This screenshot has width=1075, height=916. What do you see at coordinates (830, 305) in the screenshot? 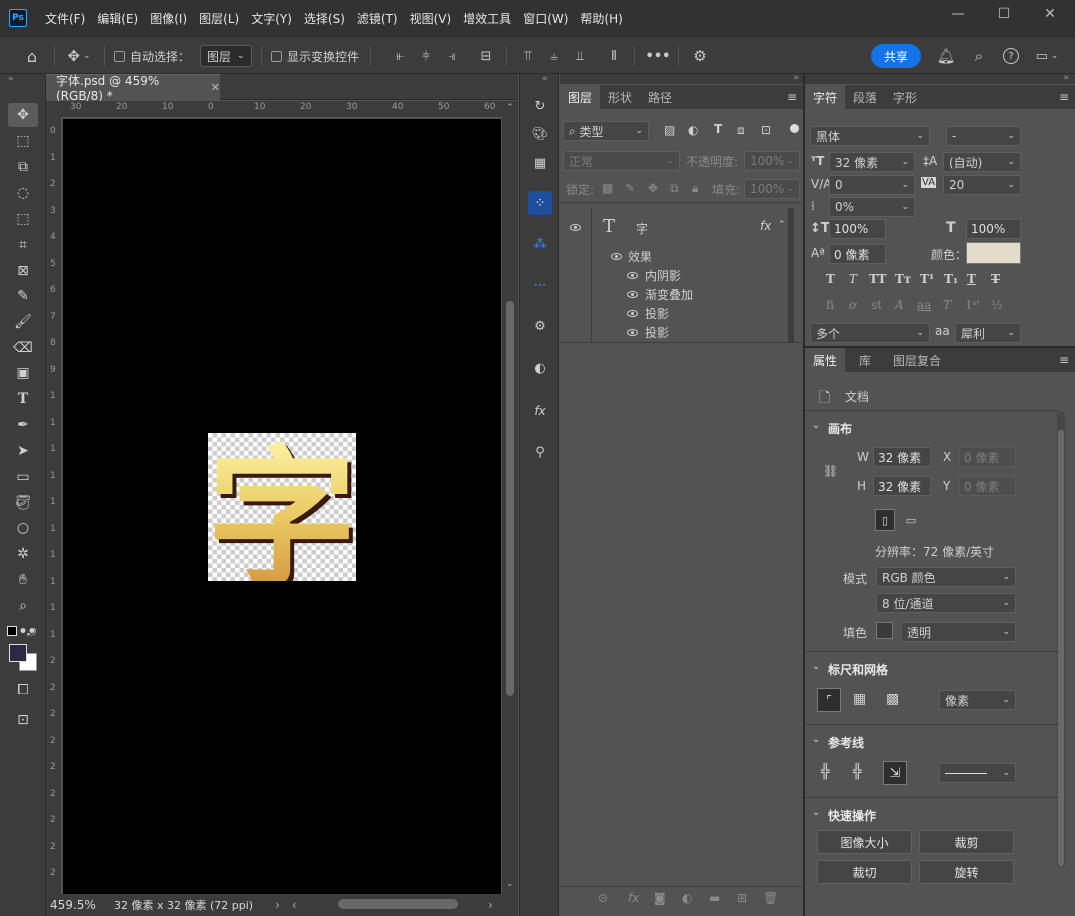
I see `ligatures-icon: ﬁ` at bounding box center [830, 305].